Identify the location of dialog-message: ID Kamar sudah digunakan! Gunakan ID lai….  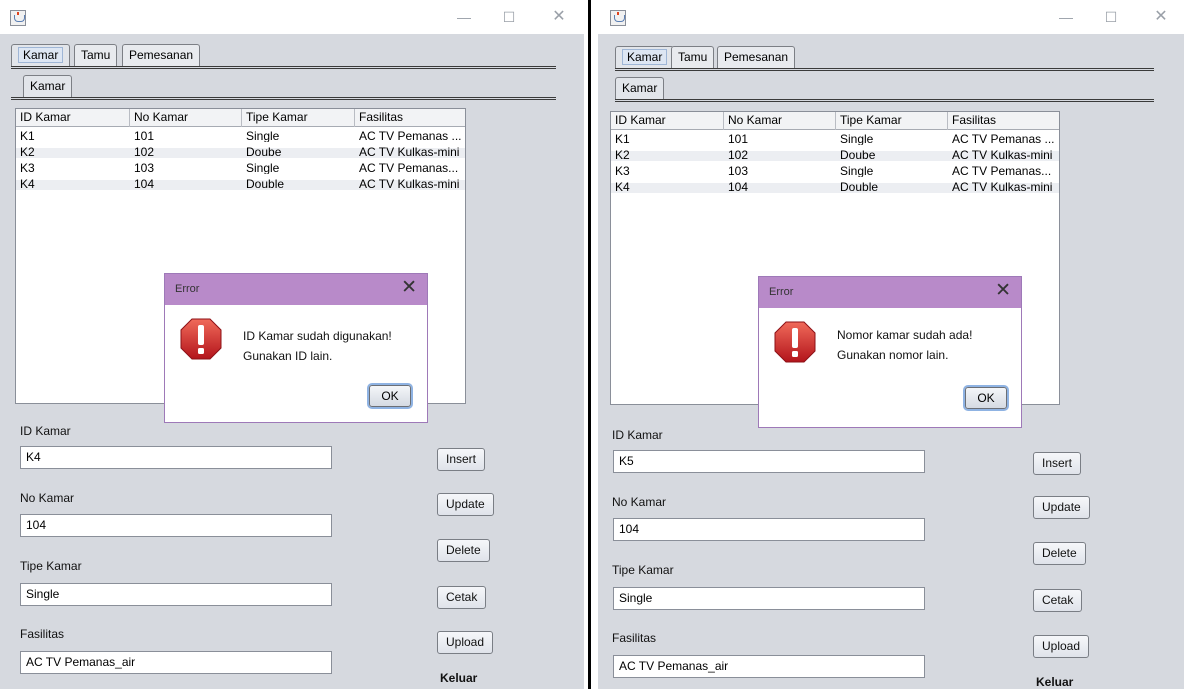
(317, 346).